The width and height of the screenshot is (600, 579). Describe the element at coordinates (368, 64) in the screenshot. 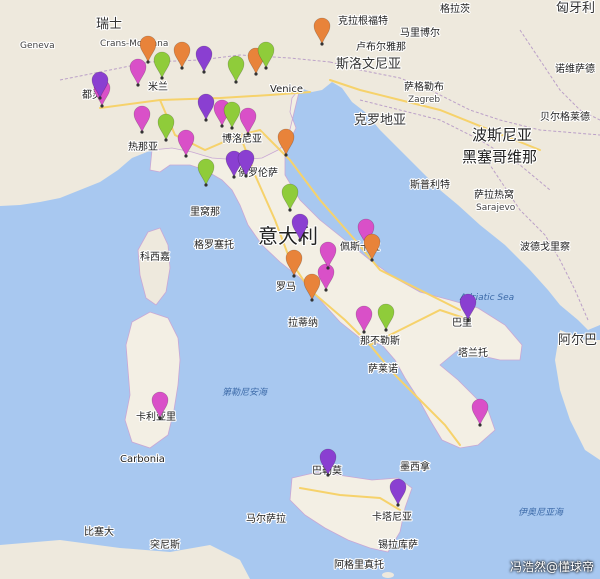

I see `label-slovenia: 斯洛文尼亚` at that location.